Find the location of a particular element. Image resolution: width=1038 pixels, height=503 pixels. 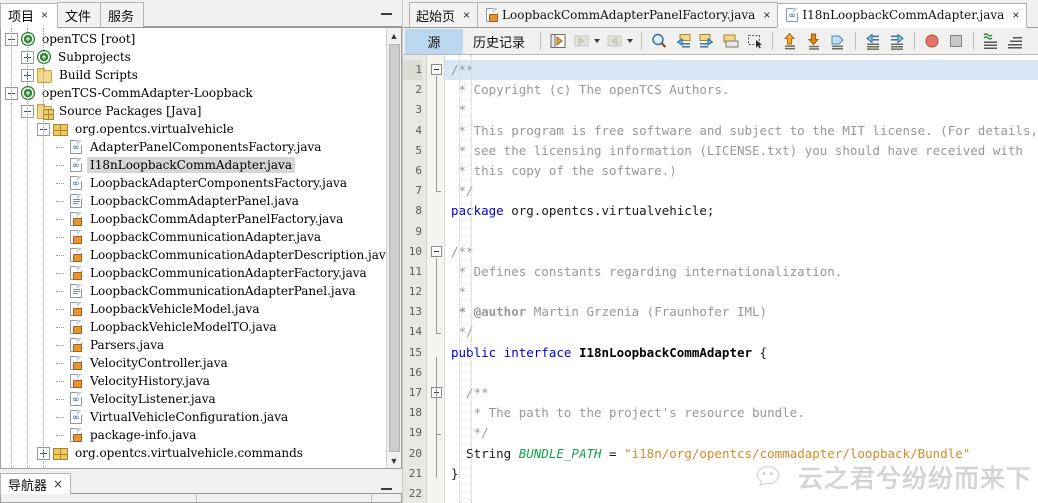

find-selection-icon is located at coordinates (659, 41).